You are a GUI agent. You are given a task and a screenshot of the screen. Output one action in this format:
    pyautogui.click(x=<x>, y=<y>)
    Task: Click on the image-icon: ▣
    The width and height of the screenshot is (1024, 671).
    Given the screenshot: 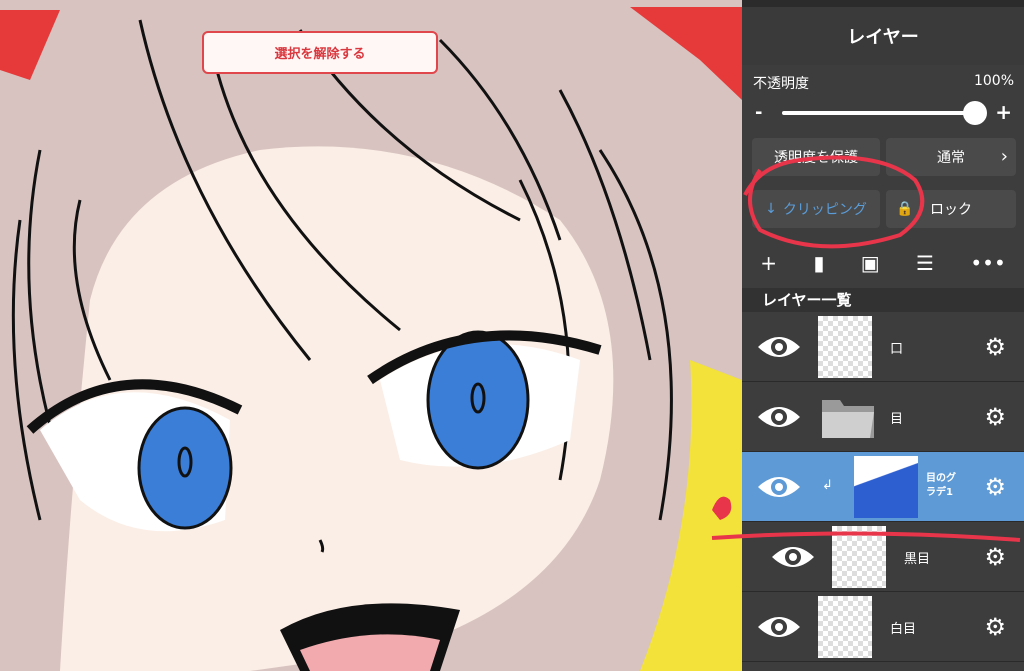 What is the action you would take?
    pyautogui.click(x=870, y=263)
    